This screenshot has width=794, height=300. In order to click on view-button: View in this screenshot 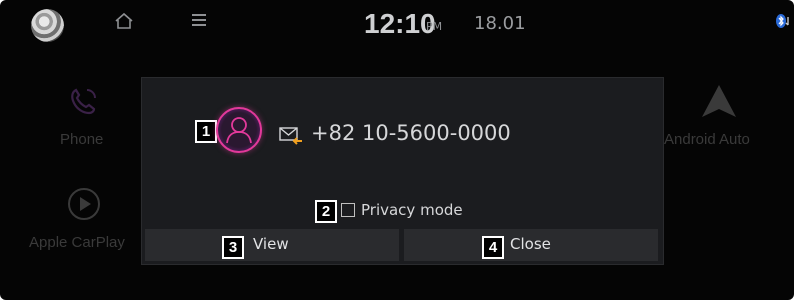, I will do `click(272, 245)`.